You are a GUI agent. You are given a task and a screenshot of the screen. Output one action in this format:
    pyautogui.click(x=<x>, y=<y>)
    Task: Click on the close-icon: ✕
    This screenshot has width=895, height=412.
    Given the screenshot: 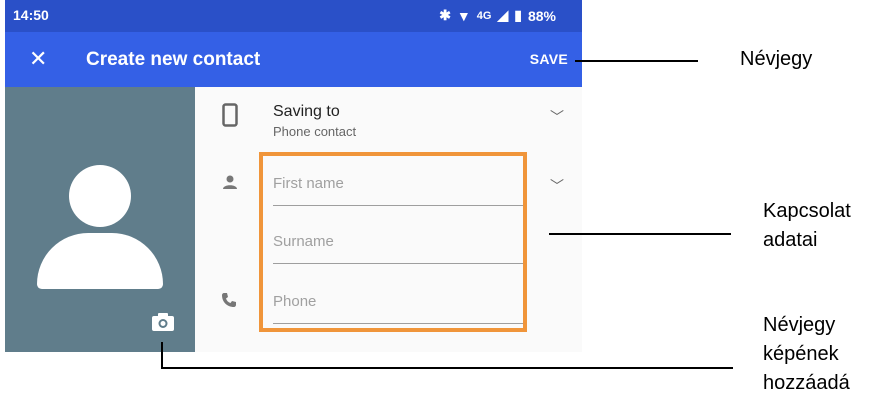 What is the action you would take?
    pyautogui.click(x=38, y=59)
    